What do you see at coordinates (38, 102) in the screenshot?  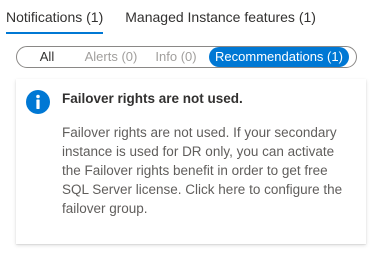 I see `info-icon` at bounding box center [38, 102].